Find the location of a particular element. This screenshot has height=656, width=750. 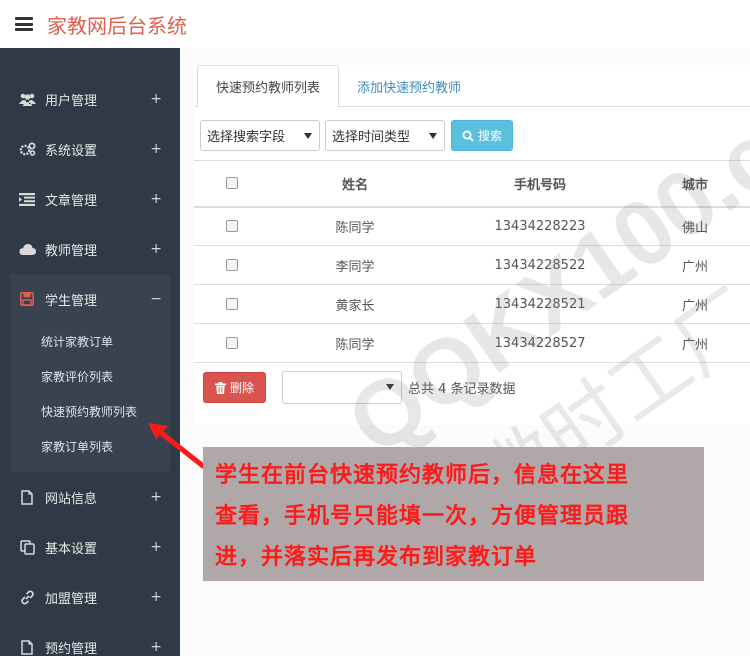

filter-bar: 选择搜索字段 选择时间类型 搜索 is located at coordinates (356, 135).